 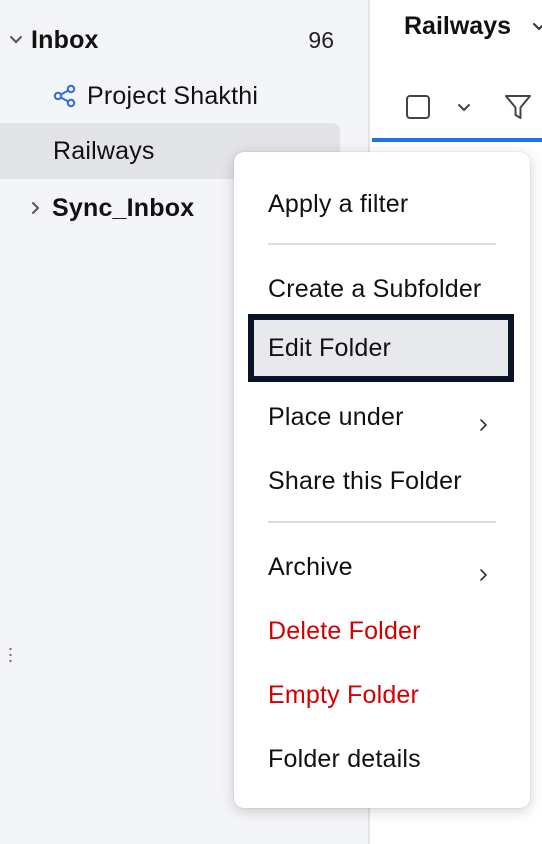 I want to click on menu-item-apply-filter: Apply a filter, so click(x=382, y=204).